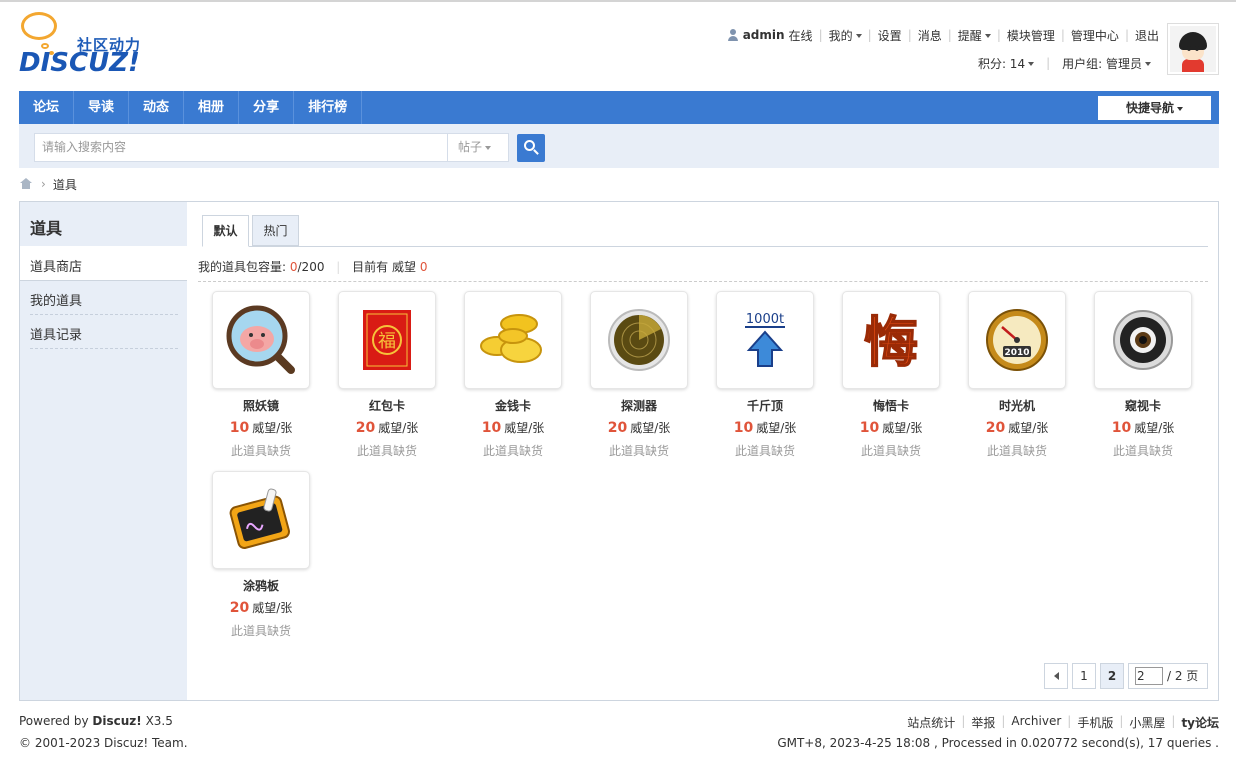  What do you see at coordinates (157, 107) in the screenshot?
I see `nav-item-feed: 动态` at bounding box center [157, 107].